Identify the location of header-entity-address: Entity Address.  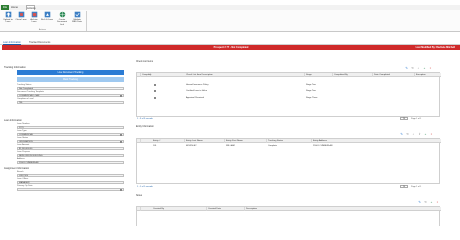
(376, 141).